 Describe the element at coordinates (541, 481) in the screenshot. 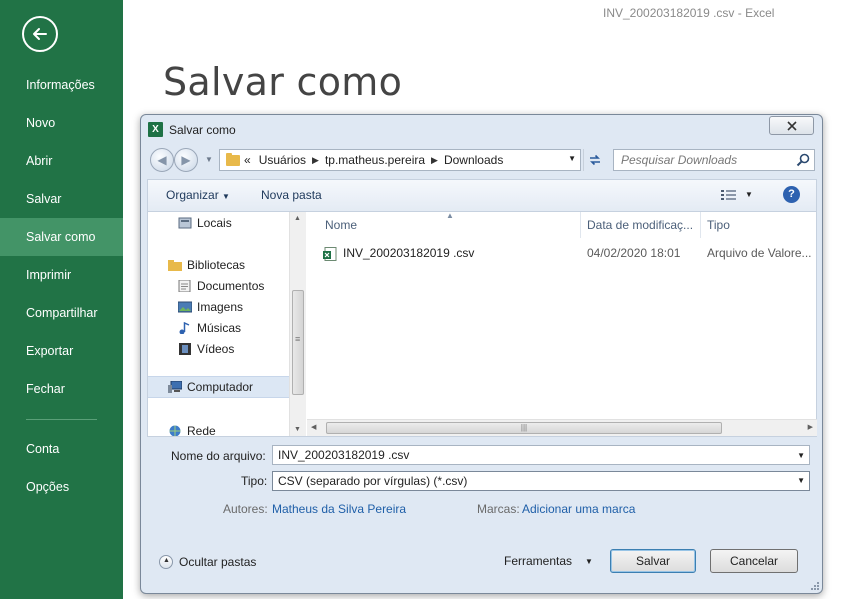

I see `filetype-select: CSV (separado por vírgulas) (*.csv) ▼` at that location.